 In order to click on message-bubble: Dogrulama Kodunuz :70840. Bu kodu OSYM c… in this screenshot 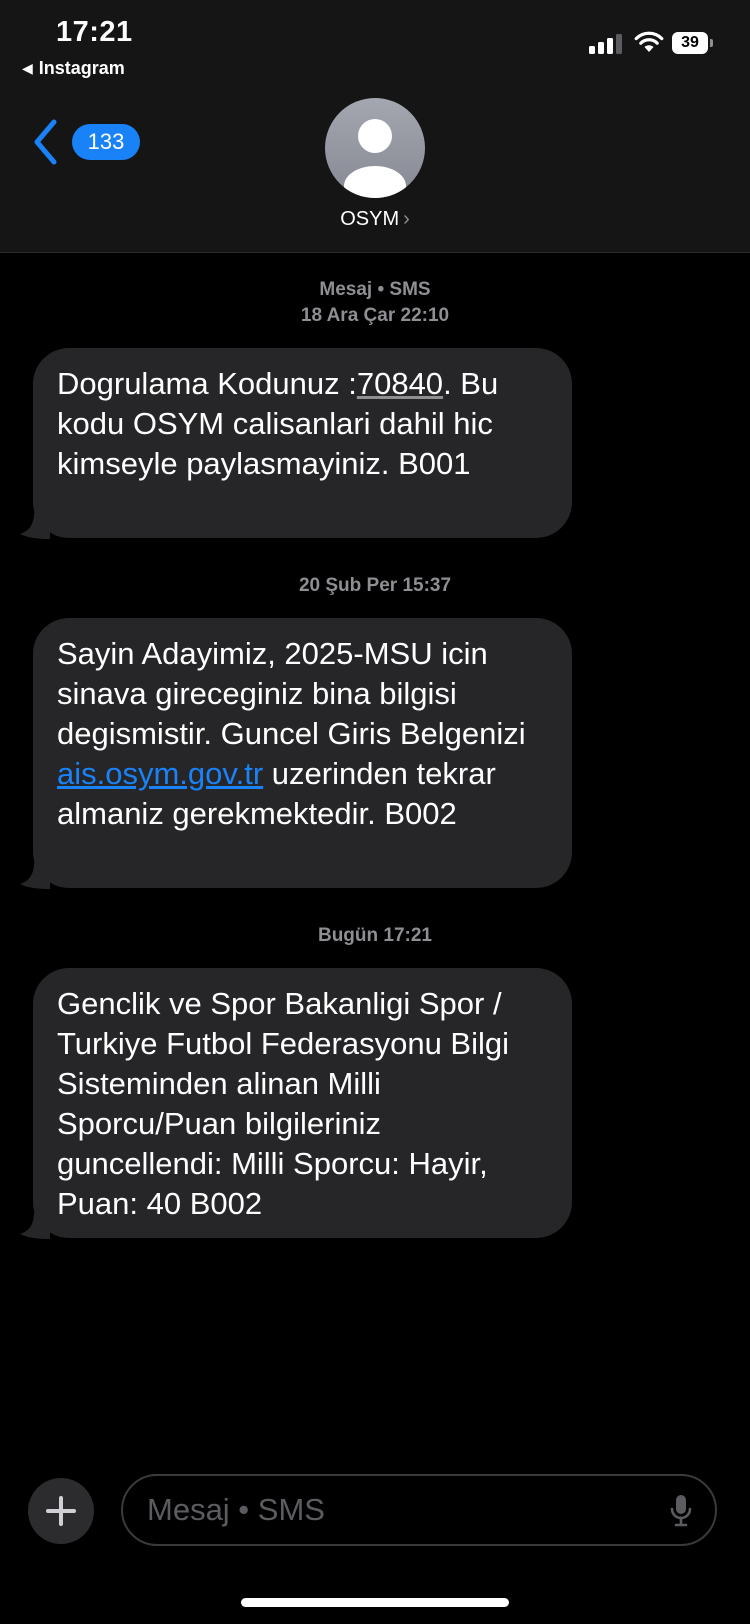, I will do `click(296, 443)`.